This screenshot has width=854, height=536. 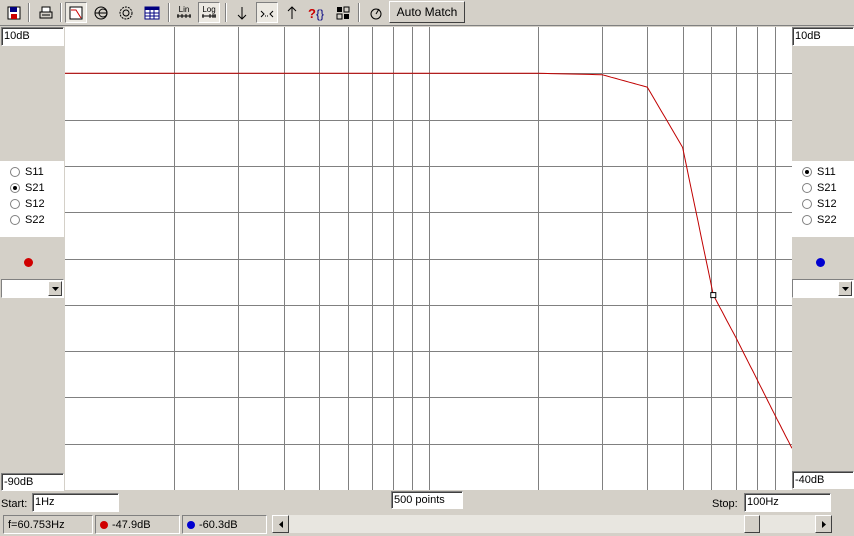 I want to click on stop-frequency-field: 100Hz, so click(x=787, y=502).